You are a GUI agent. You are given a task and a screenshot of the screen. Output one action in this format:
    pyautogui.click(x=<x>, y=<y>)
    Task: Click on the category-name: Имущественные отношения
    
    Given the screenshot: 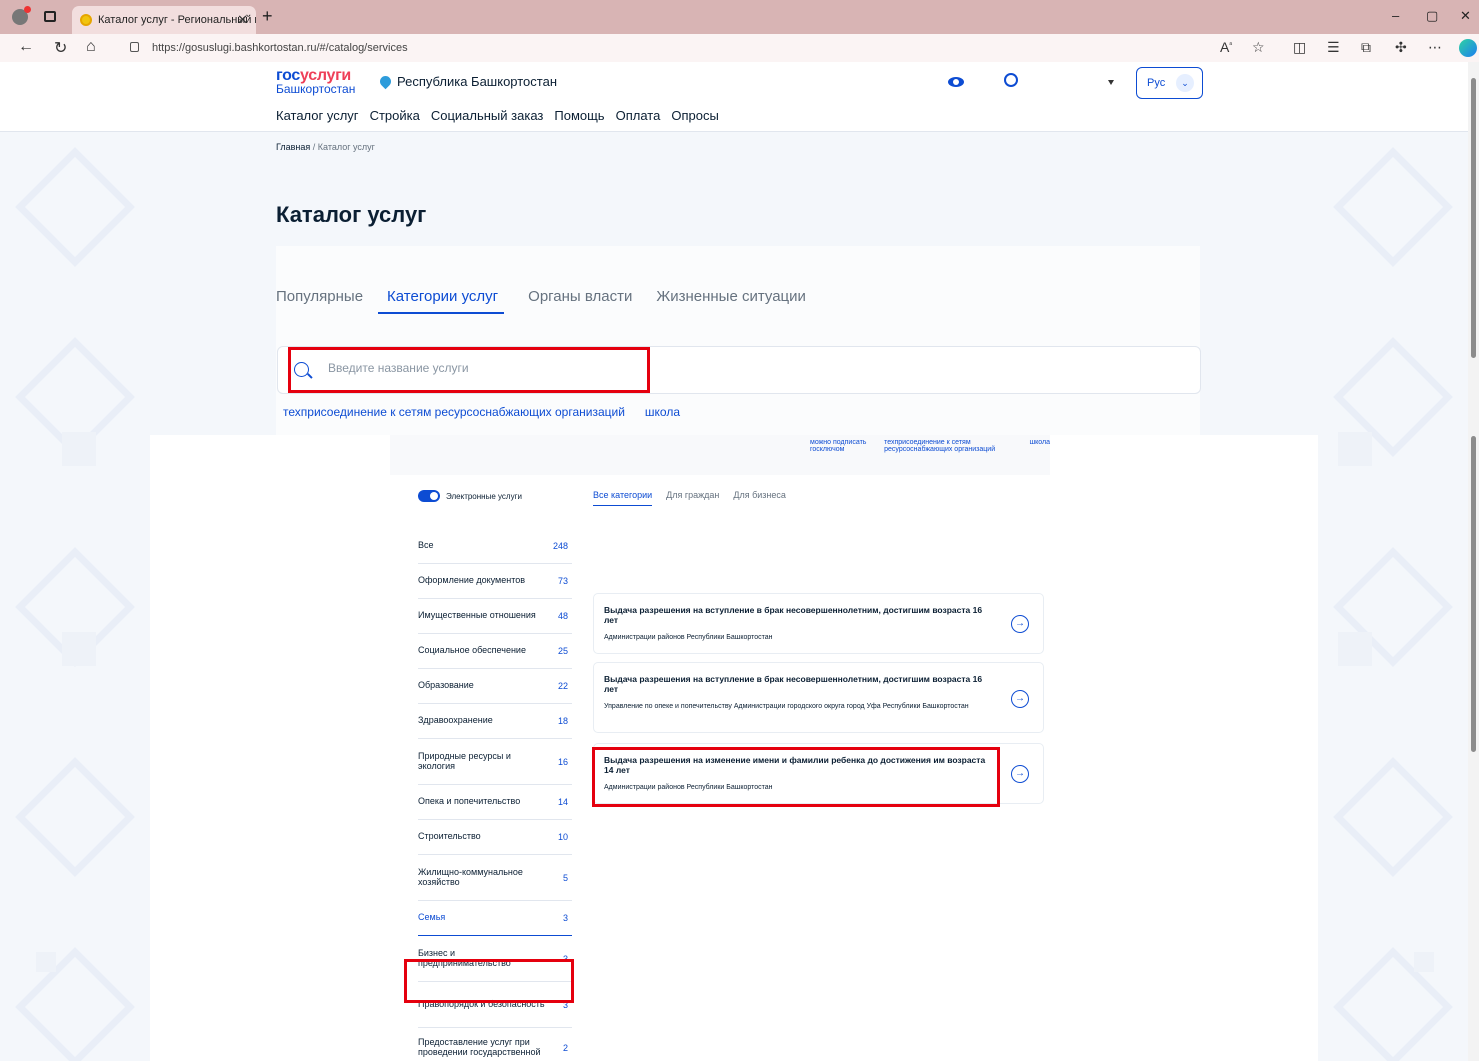 What is the action you would take?
    pyautogui.click(x=477, y=615)
    